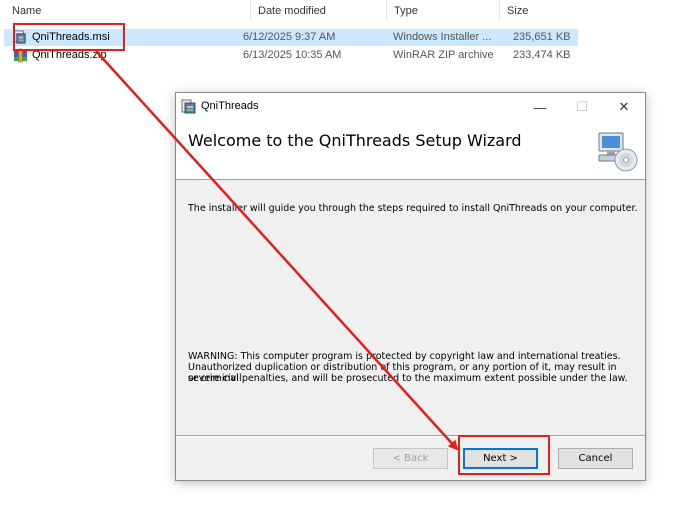 The height and width of the screenshot is (509, 700). I want to click on installer-app-icon, so click(188, 106).